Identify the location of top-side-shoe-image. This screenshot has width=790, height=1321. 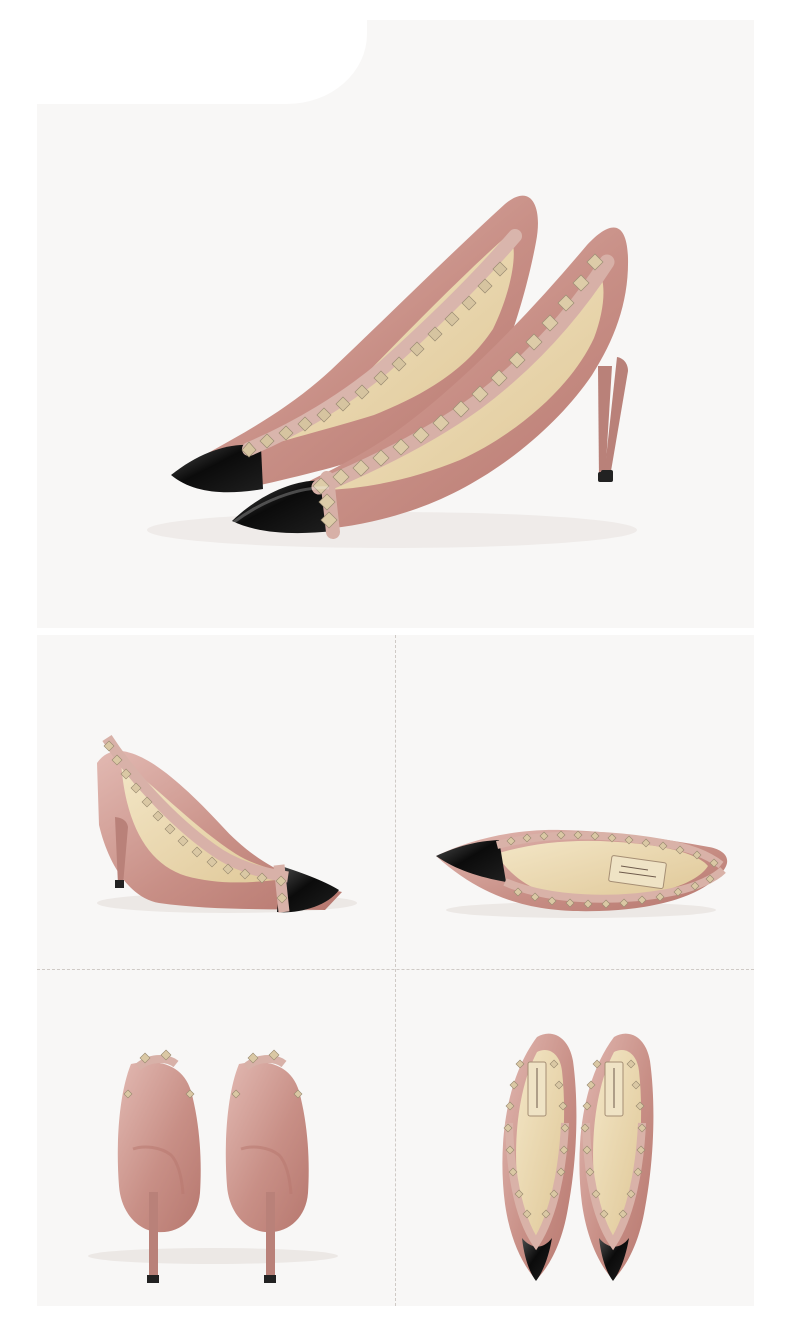
(582, 873).